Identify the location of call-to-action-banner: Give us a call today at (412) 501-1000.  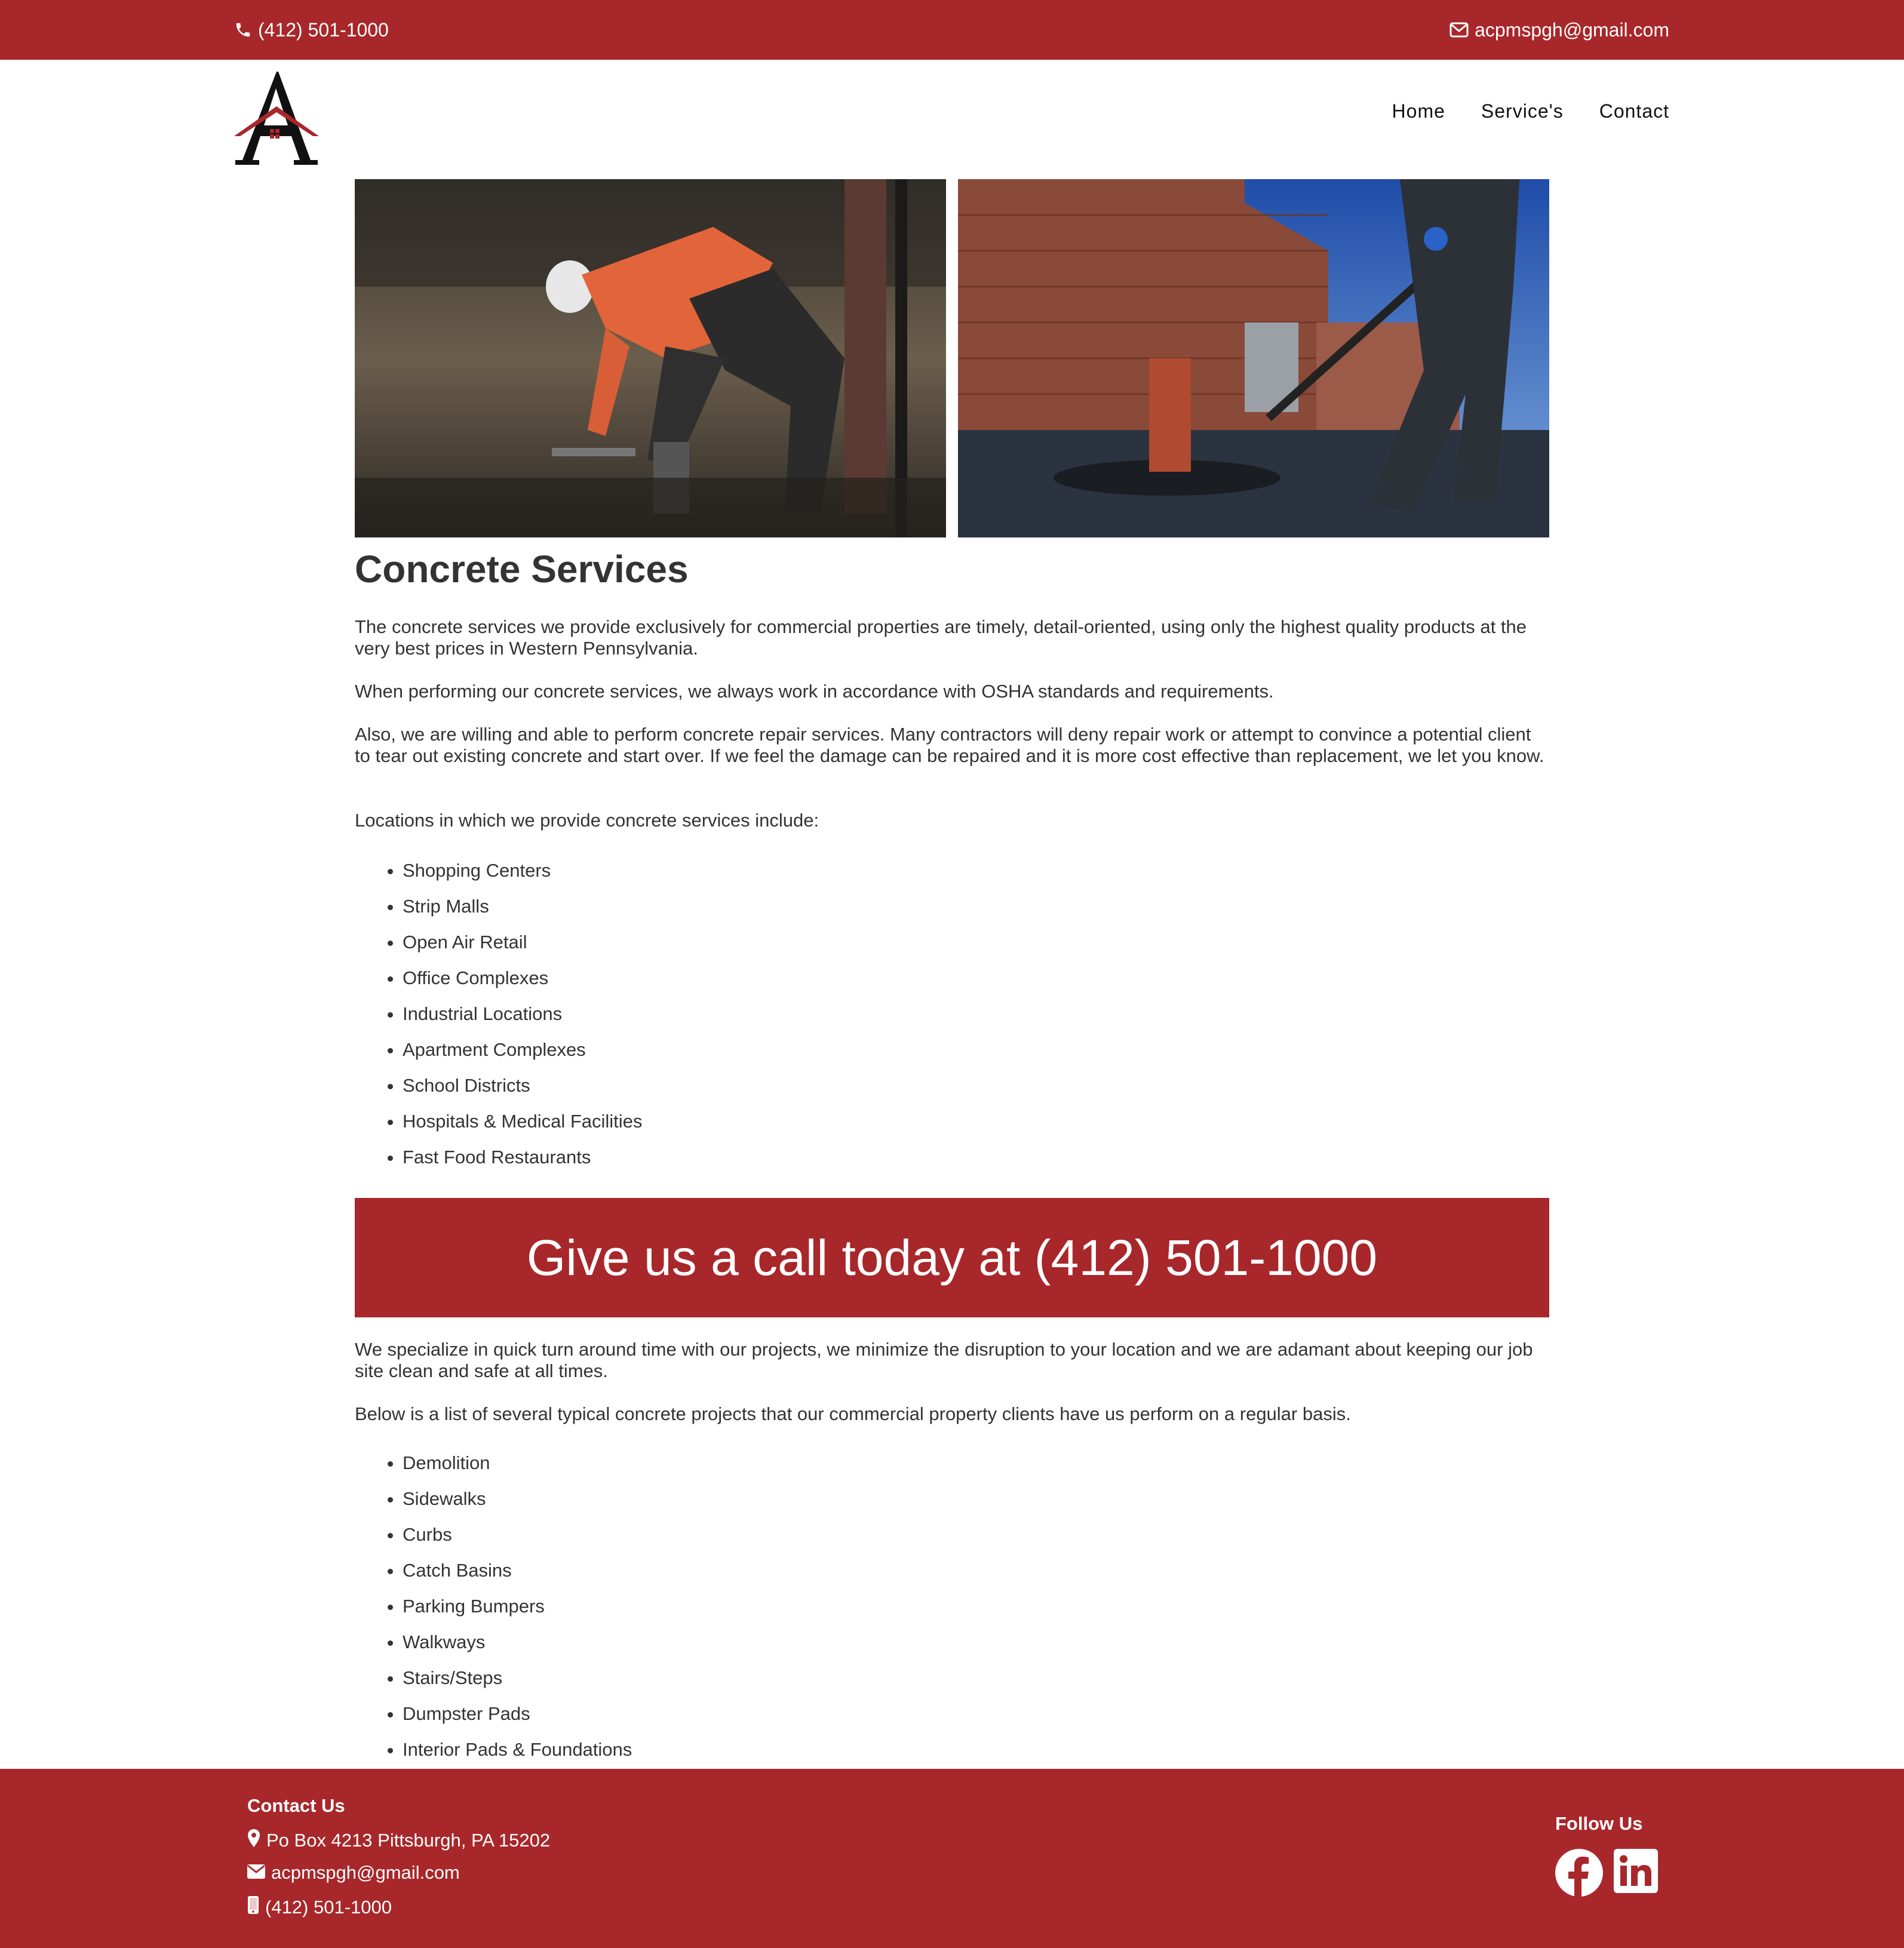
(952, 1258).